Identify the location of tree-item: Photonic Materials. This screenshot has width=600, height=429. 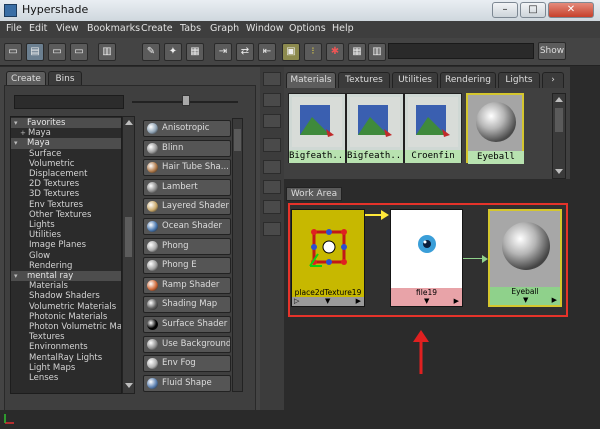
(66, 317).